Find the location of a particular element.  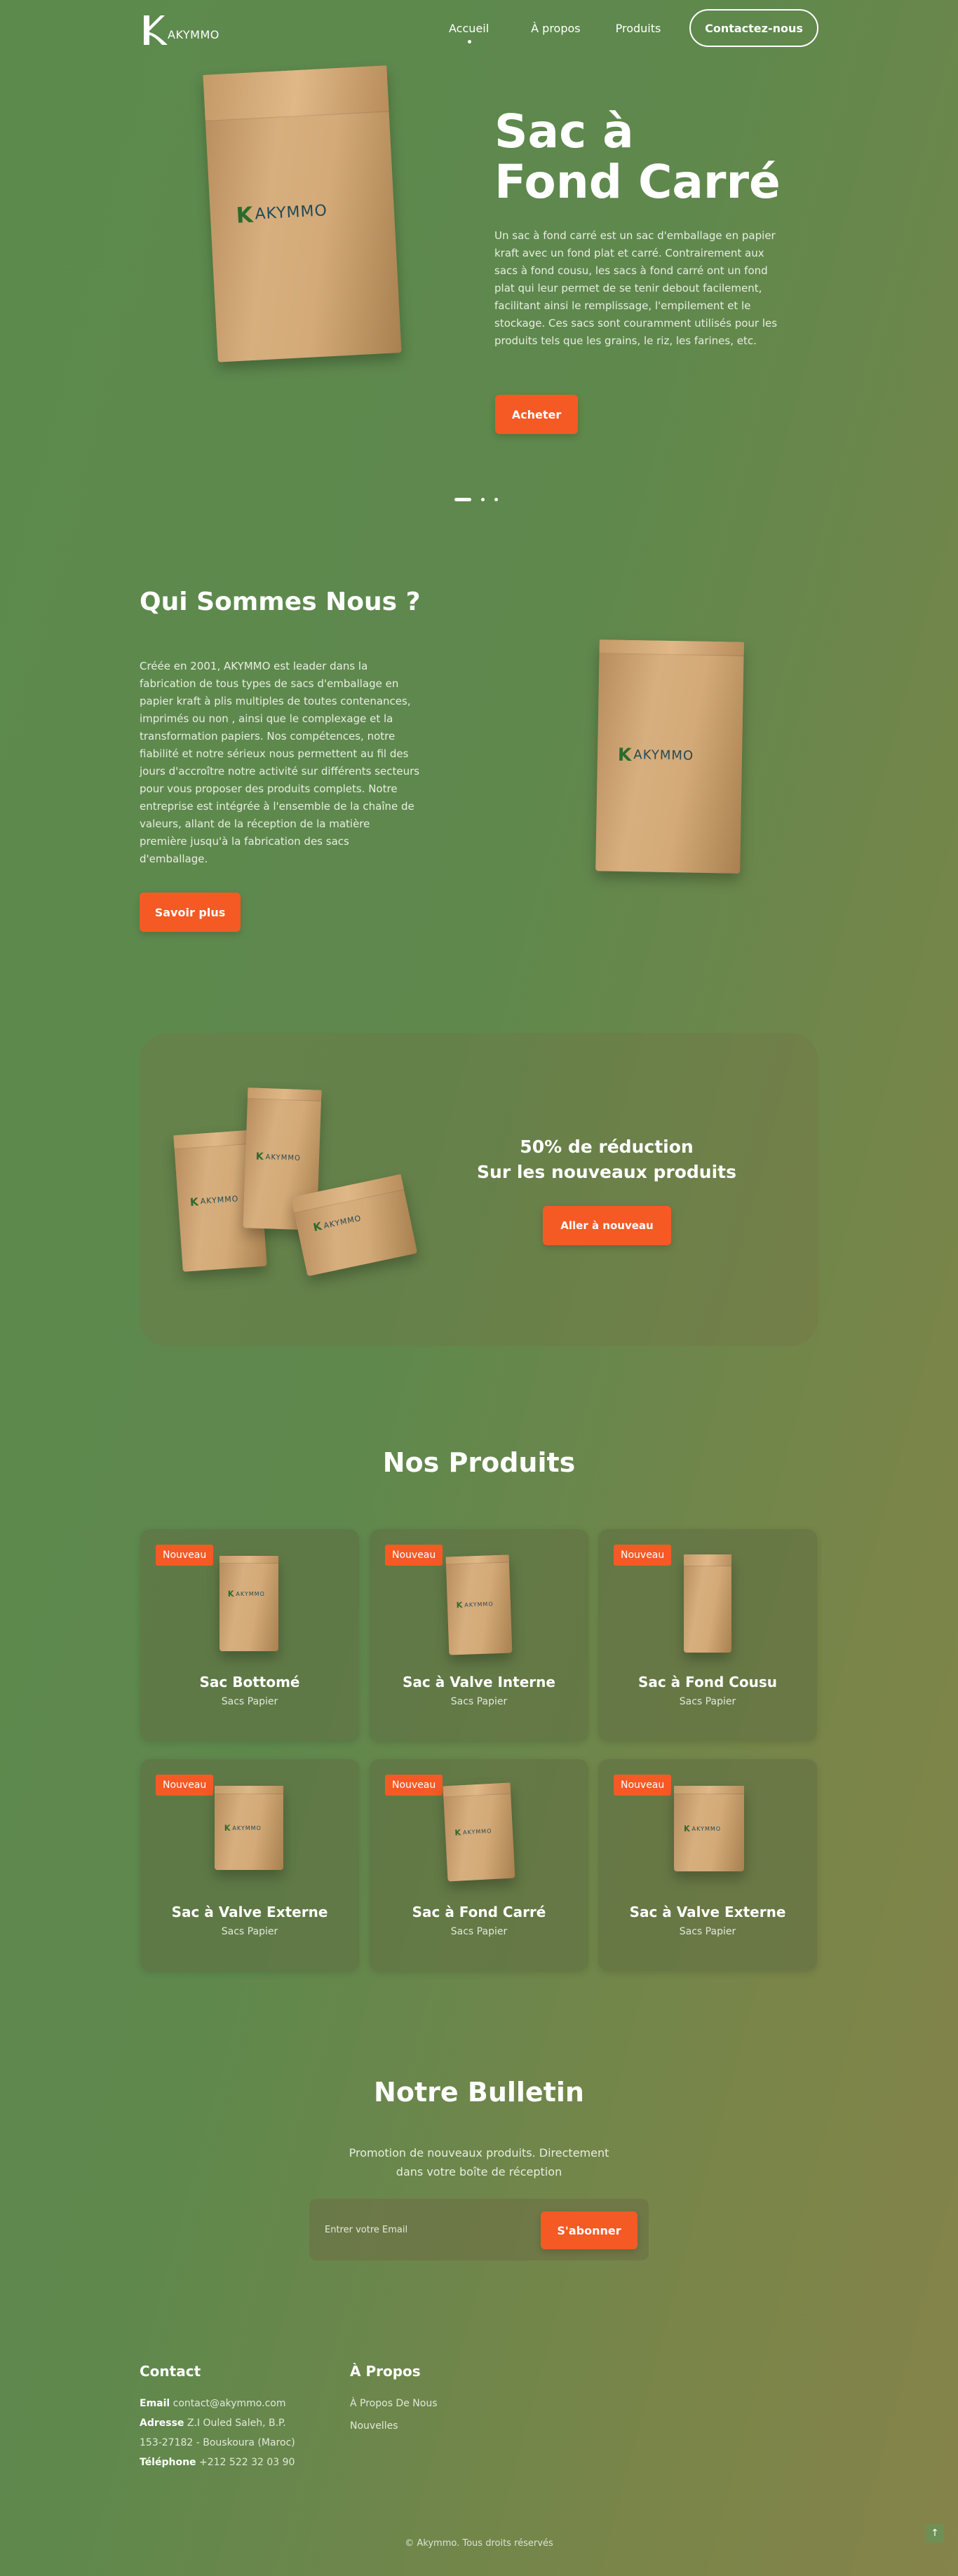

aller-a-nouveau-button: Aller à nouveau is located at coordinates (607, 1225).